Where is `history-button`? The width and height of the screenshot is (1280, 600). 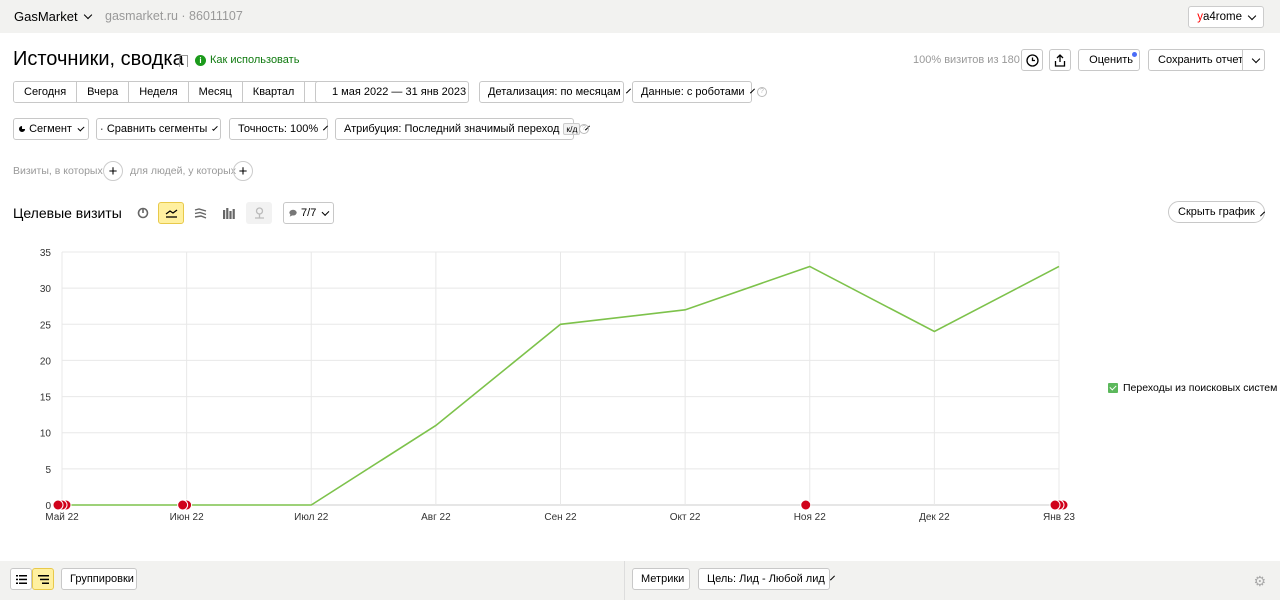
history-button is located at coordinates (1032, 60).